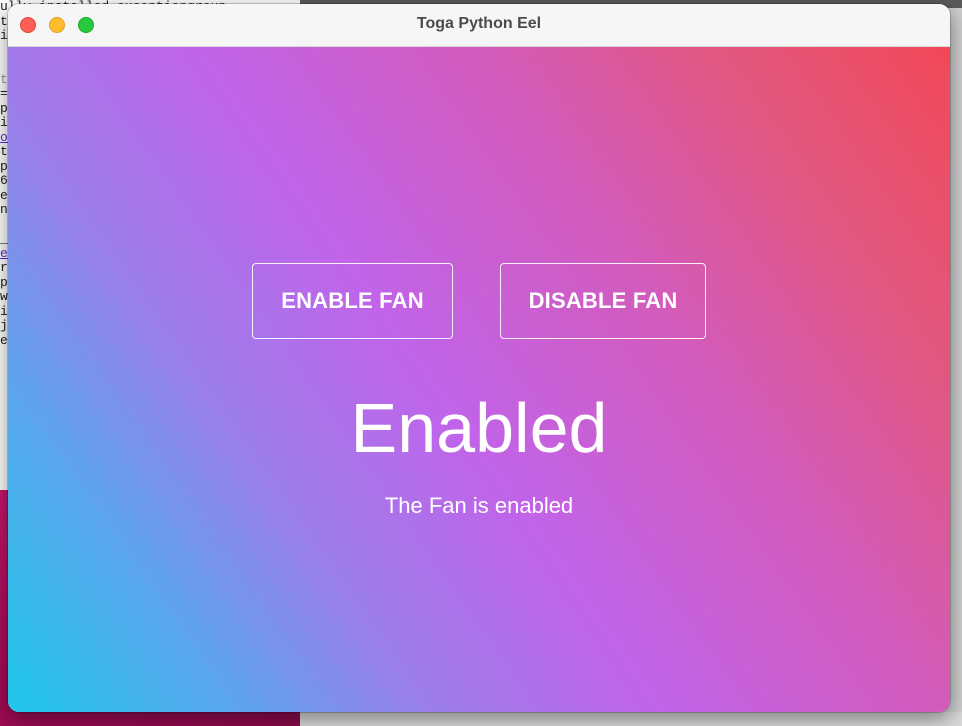  Describe the element at coordinates (631, 719) in the screenshot. I see `desktop-background` at that location.